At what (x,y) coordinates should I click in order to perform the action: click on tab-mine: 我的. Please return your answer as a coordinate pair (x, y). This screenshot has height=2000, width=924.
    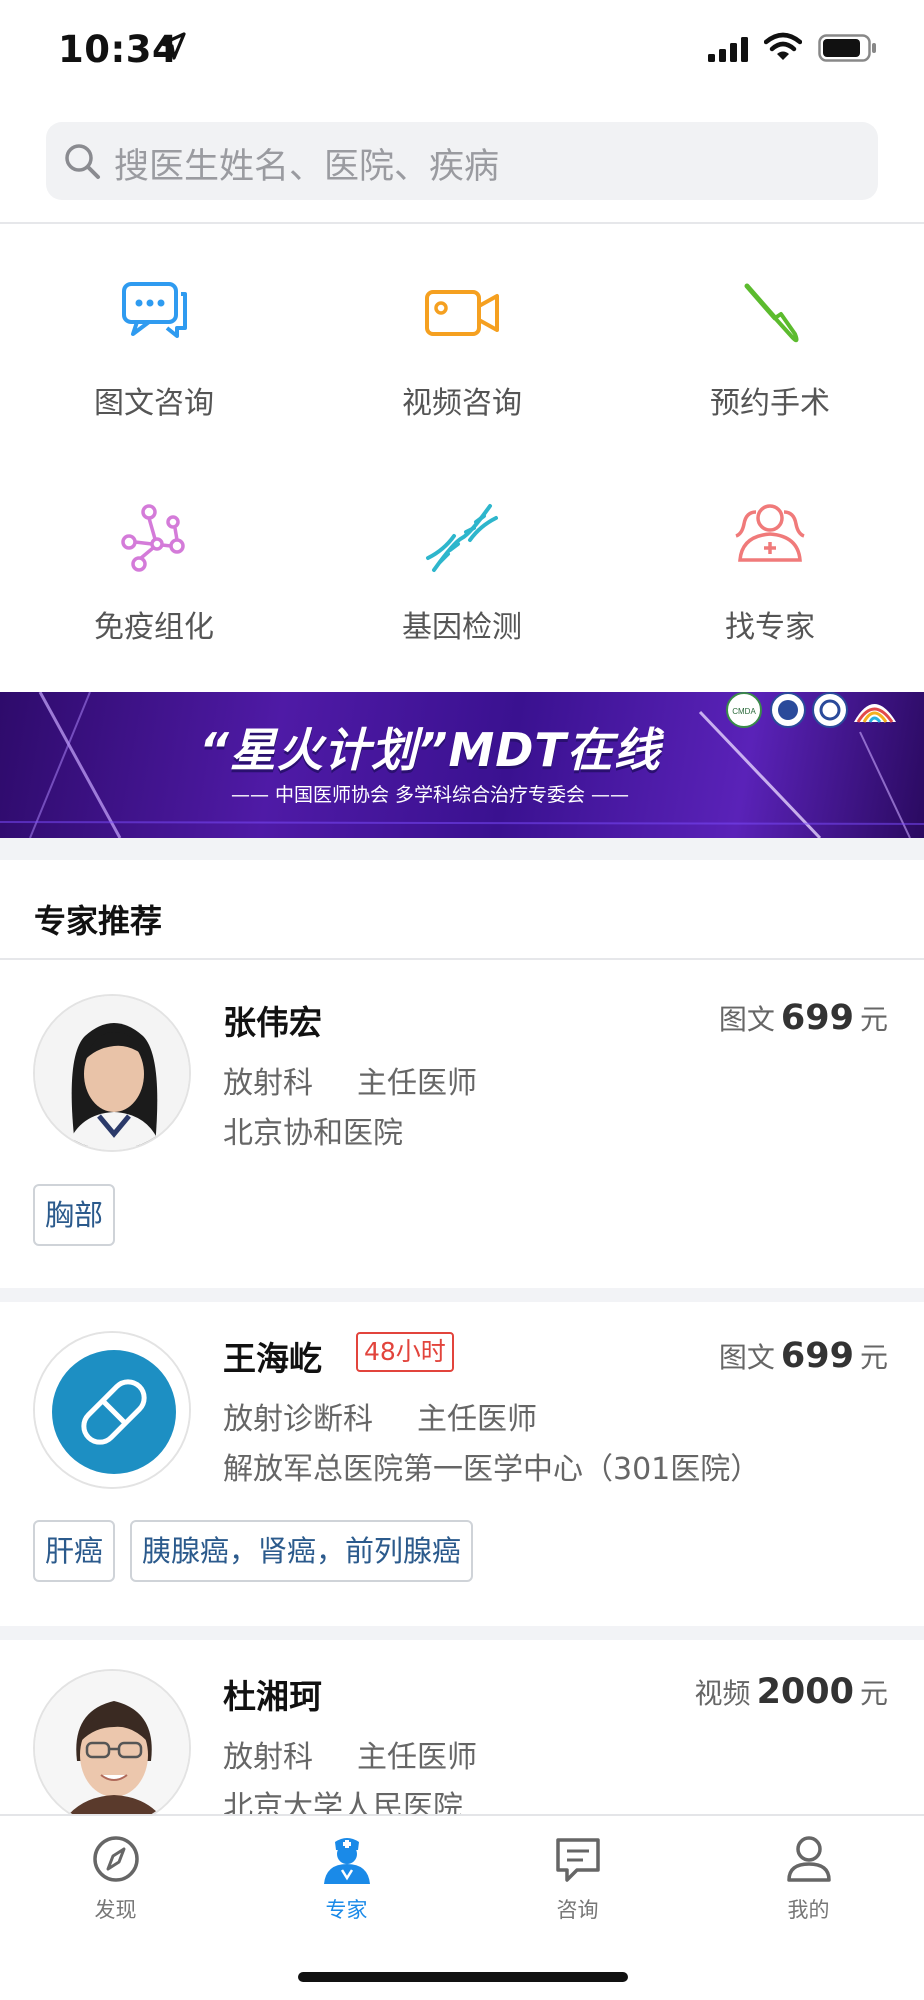
    Looking at the image, I should click on (808, 1871).